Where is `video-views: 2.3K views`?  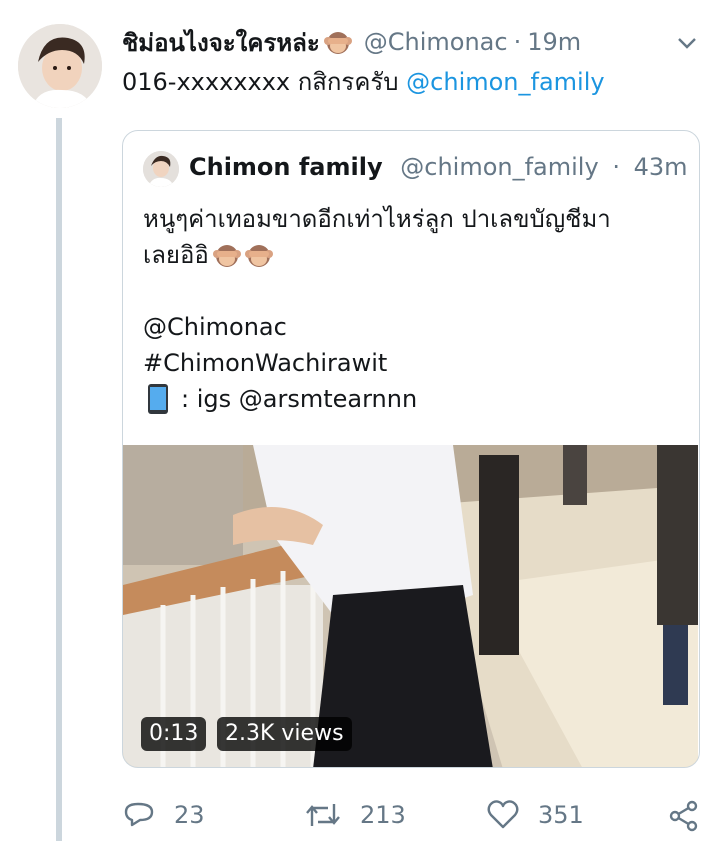 video-views: 2.3K views is located at coordinates (284, 734).